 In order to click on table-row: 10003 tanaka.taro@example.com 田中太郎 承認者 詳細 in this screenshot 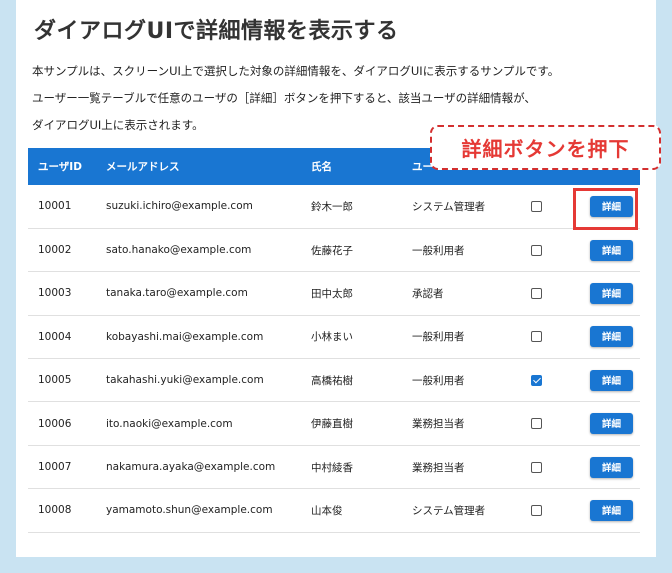, I will do `click(334, 293)`.